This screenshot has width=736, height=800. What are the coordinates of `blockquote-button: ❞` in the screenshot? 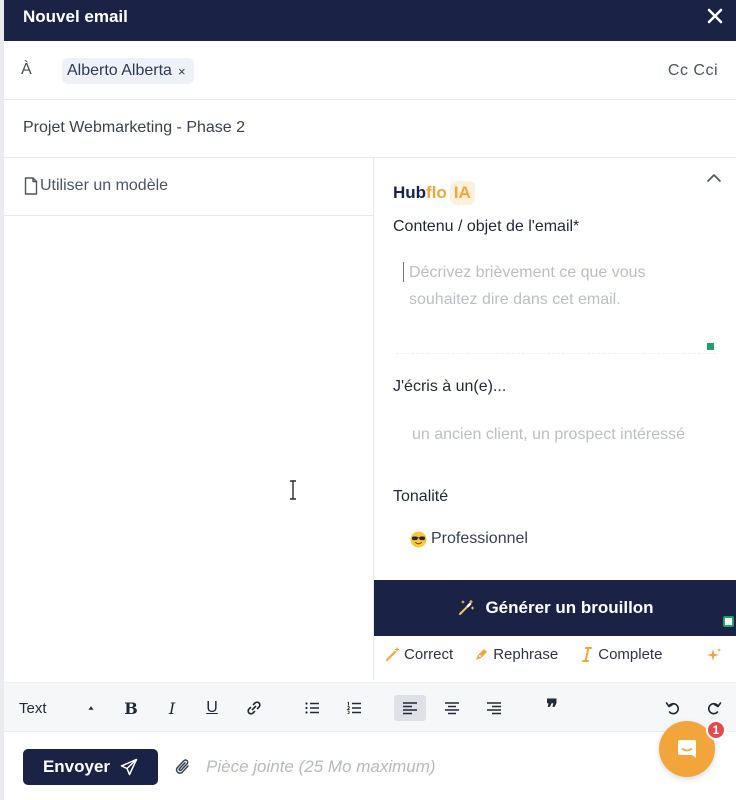 It's located at (552, 708).